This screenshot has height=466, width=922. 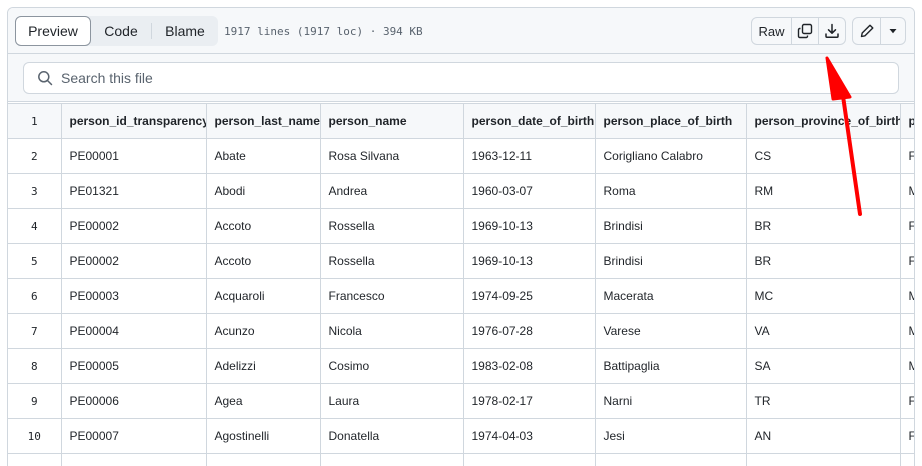 What do you see at coordinates (529, 401) in the screenshot?
I see `table-cell: 1978-02-17` at bounding box center [529, 401].